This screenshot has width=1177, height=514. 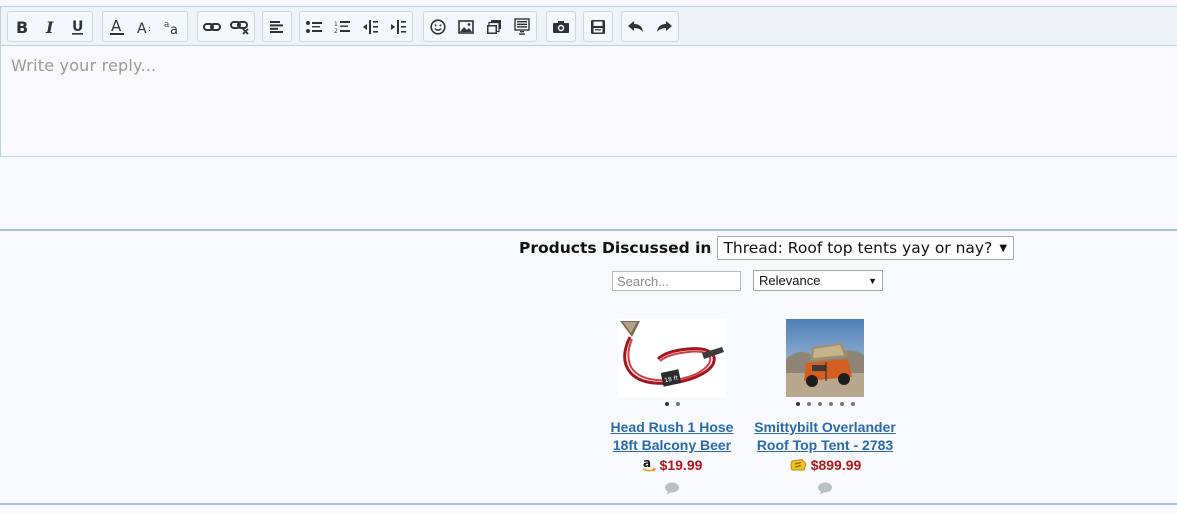 What do you see at coordinates (314, 26) in the screenshot?
I see `bulleted-list-icon` at bounding box center [314, 26].